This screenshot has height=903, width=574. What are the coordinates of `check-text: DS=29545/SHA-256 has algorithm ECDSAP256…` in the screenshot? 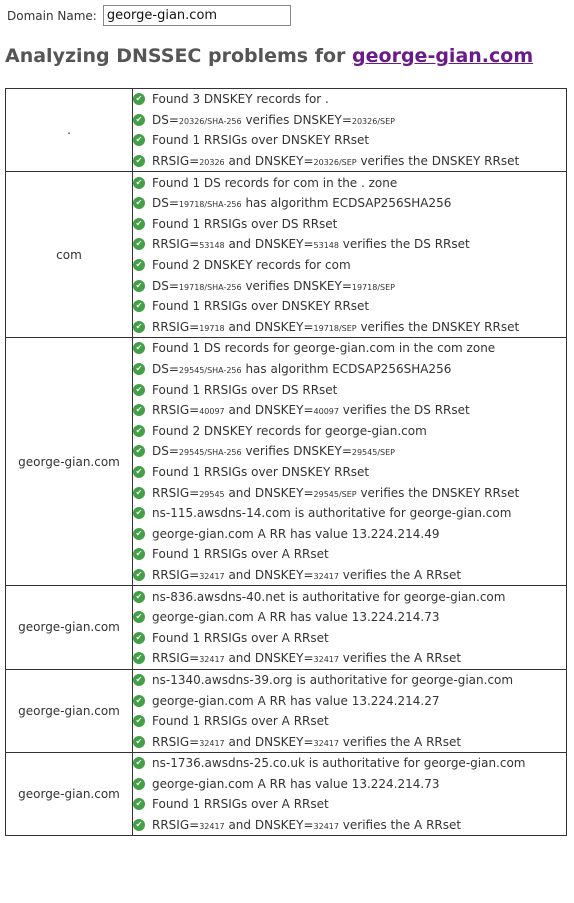 It's located at (302, 369).